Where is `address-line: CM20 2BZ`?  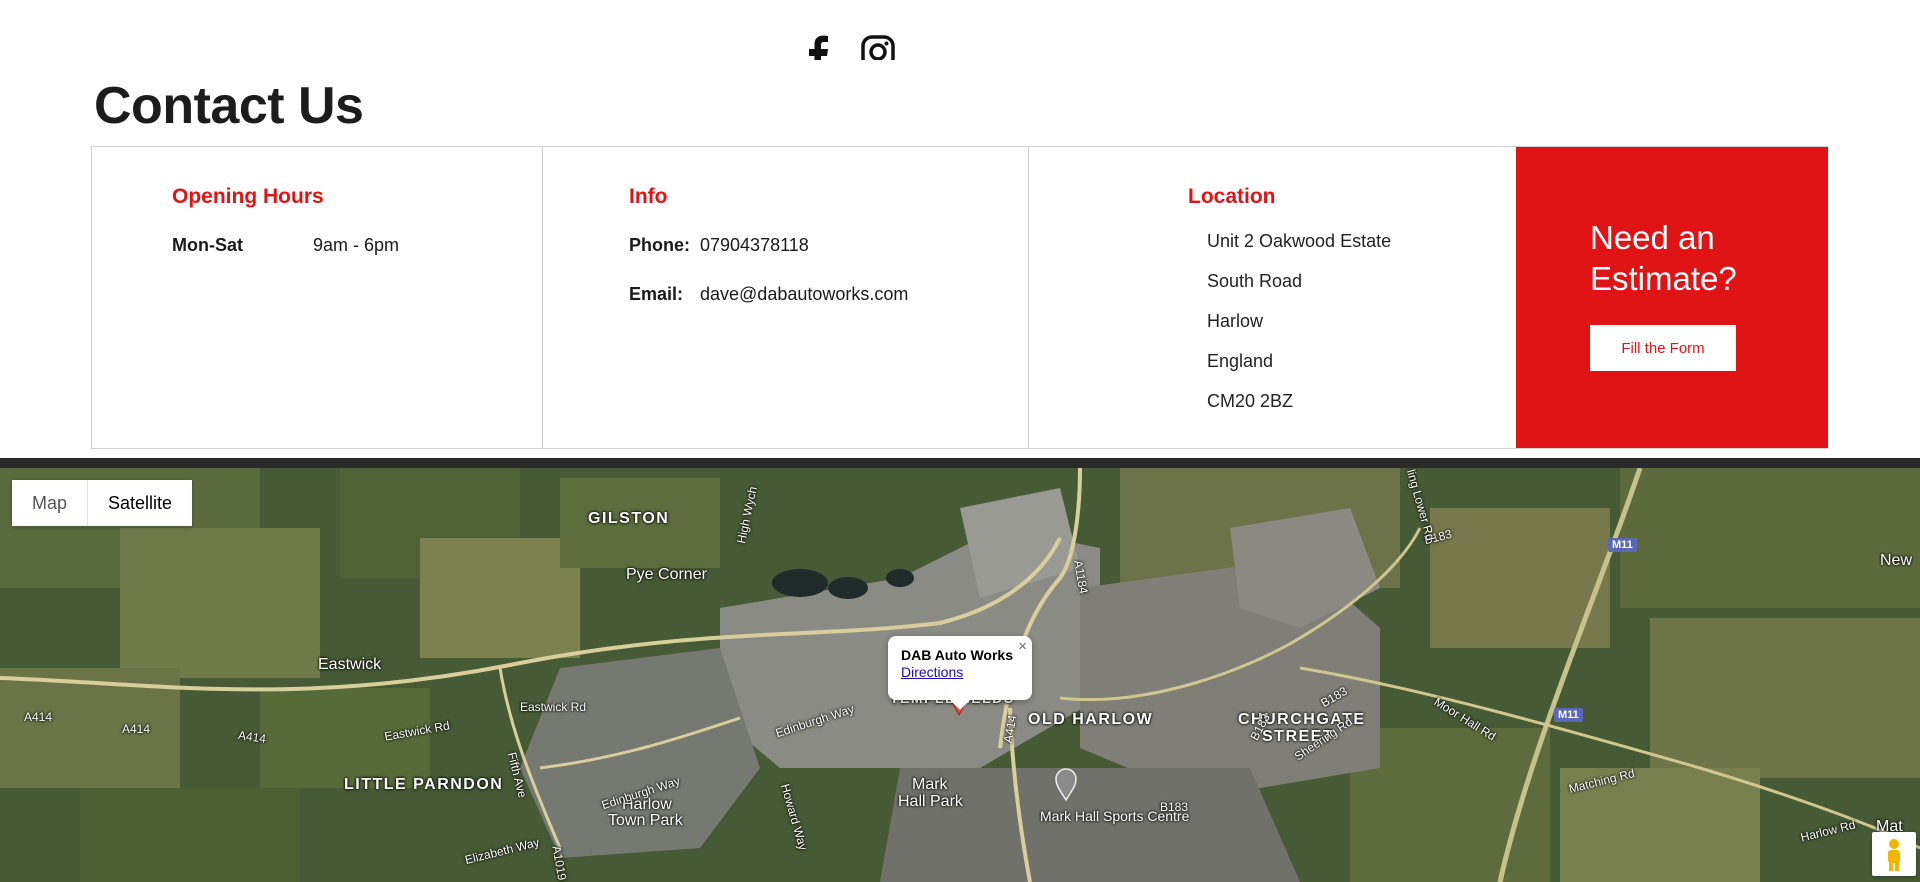 address-line: CM20 2BZ is located at coordinates (1250, 401).